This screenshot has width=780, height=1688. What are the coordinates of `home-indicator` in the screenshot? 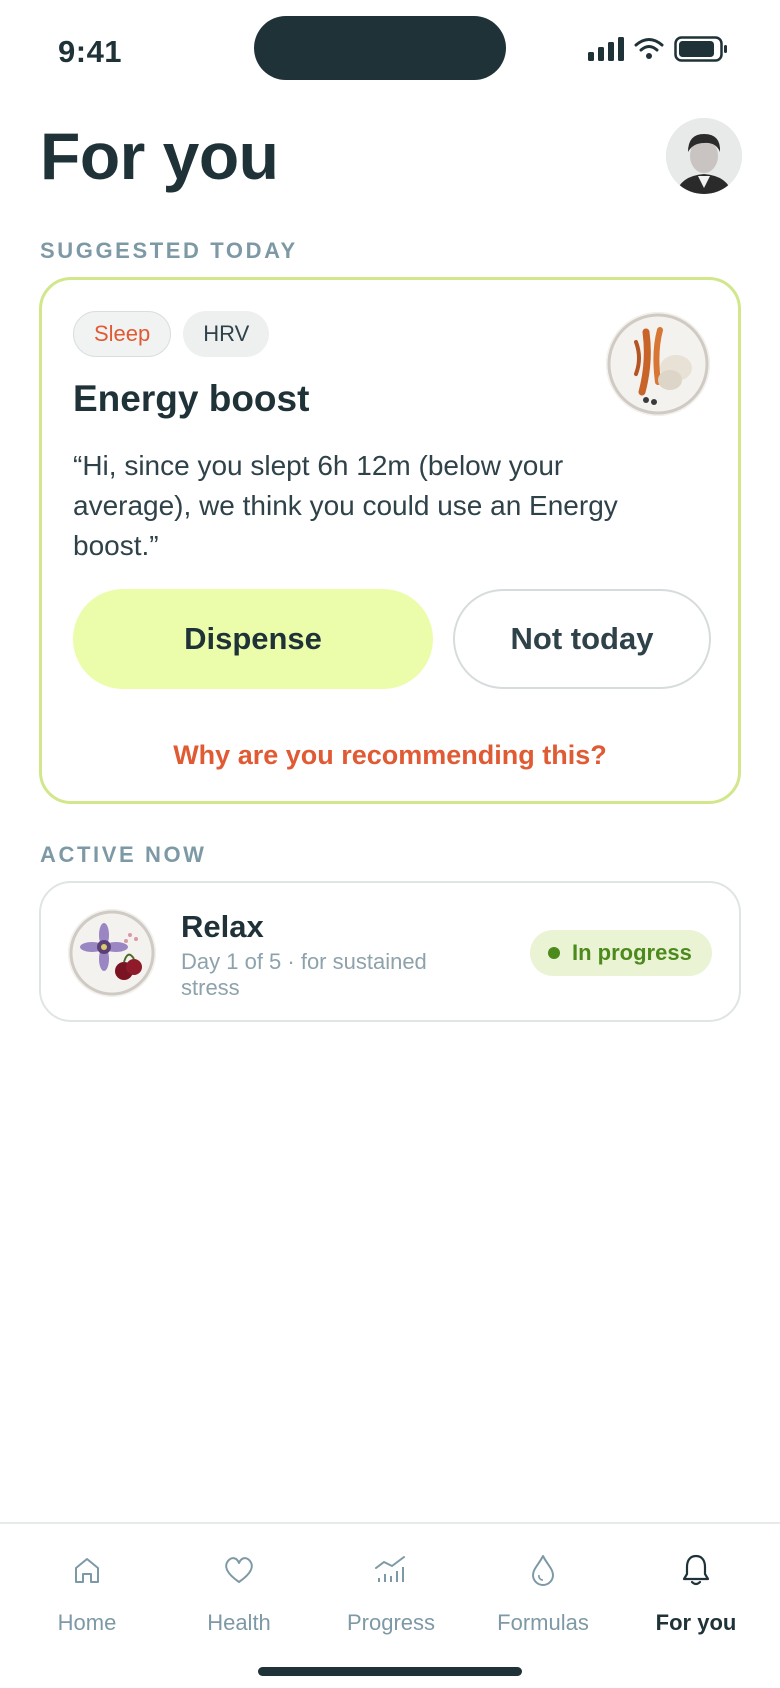 It's located at (390, 1671).